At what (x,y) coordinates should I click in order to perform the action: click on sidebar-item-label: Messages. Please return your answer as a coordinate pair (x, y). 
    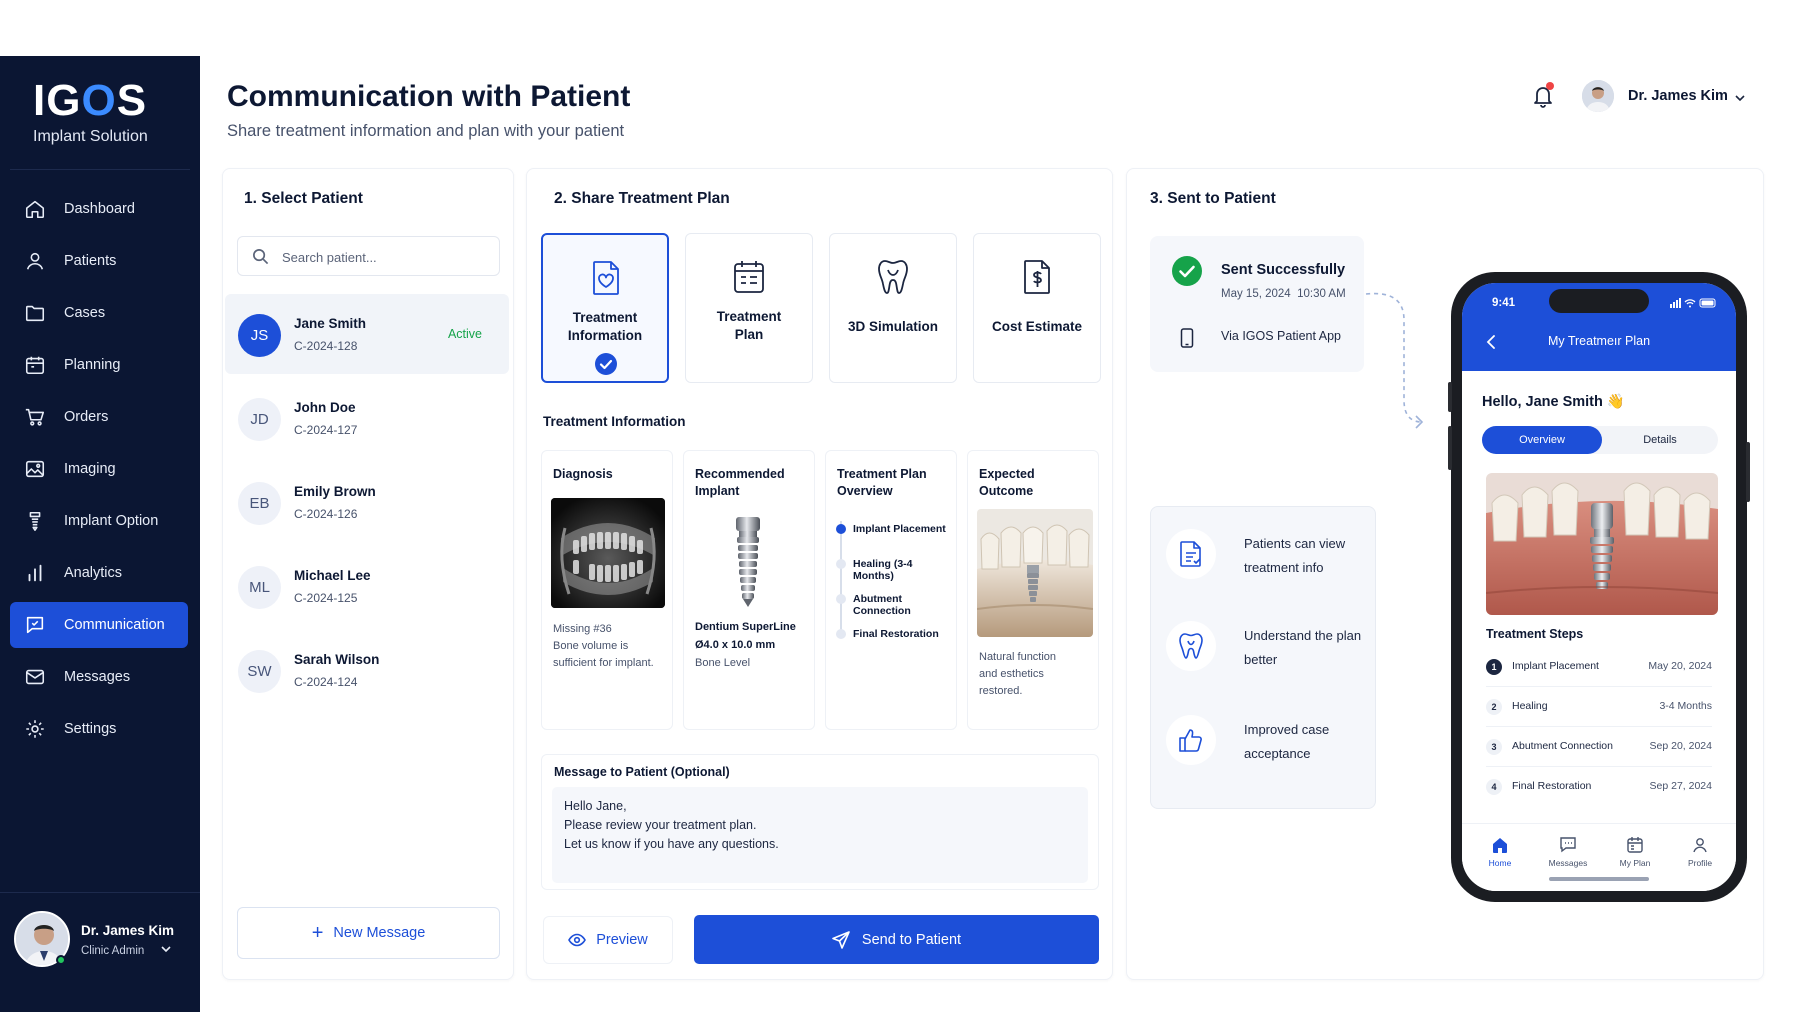
    Looking at the image, I should click on (97, 677).